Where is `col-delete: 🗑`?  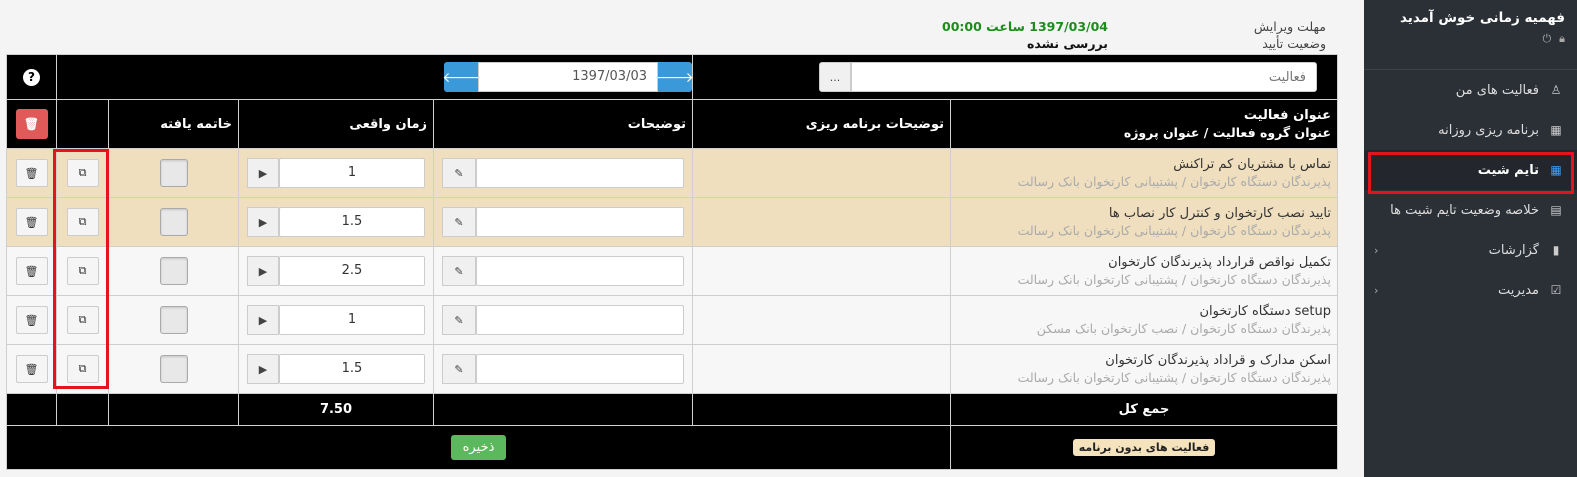
col-delete: 🗑 is located at coordinates (31, 124).